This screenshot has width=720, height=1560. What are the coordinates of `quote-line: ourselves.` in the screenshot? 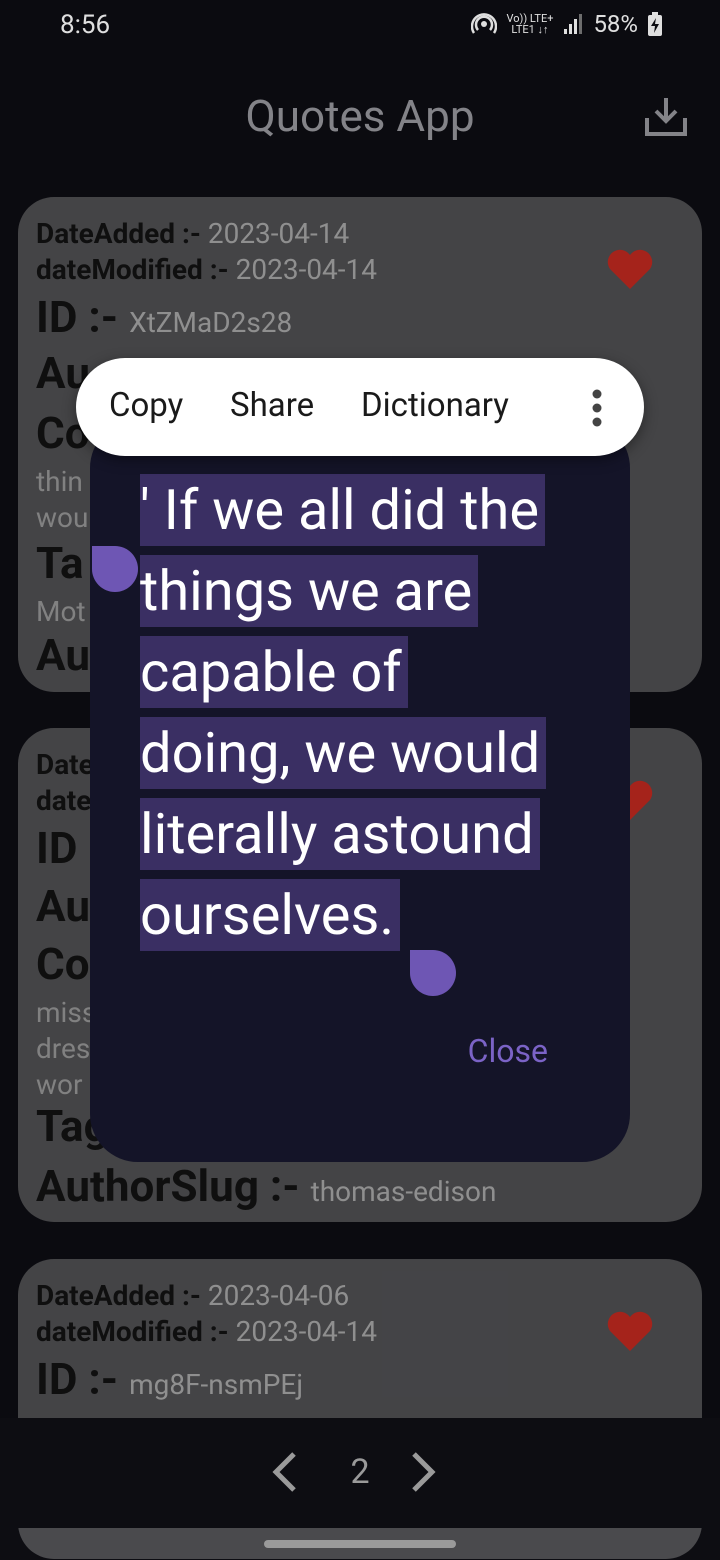 It's located at (270, 915).